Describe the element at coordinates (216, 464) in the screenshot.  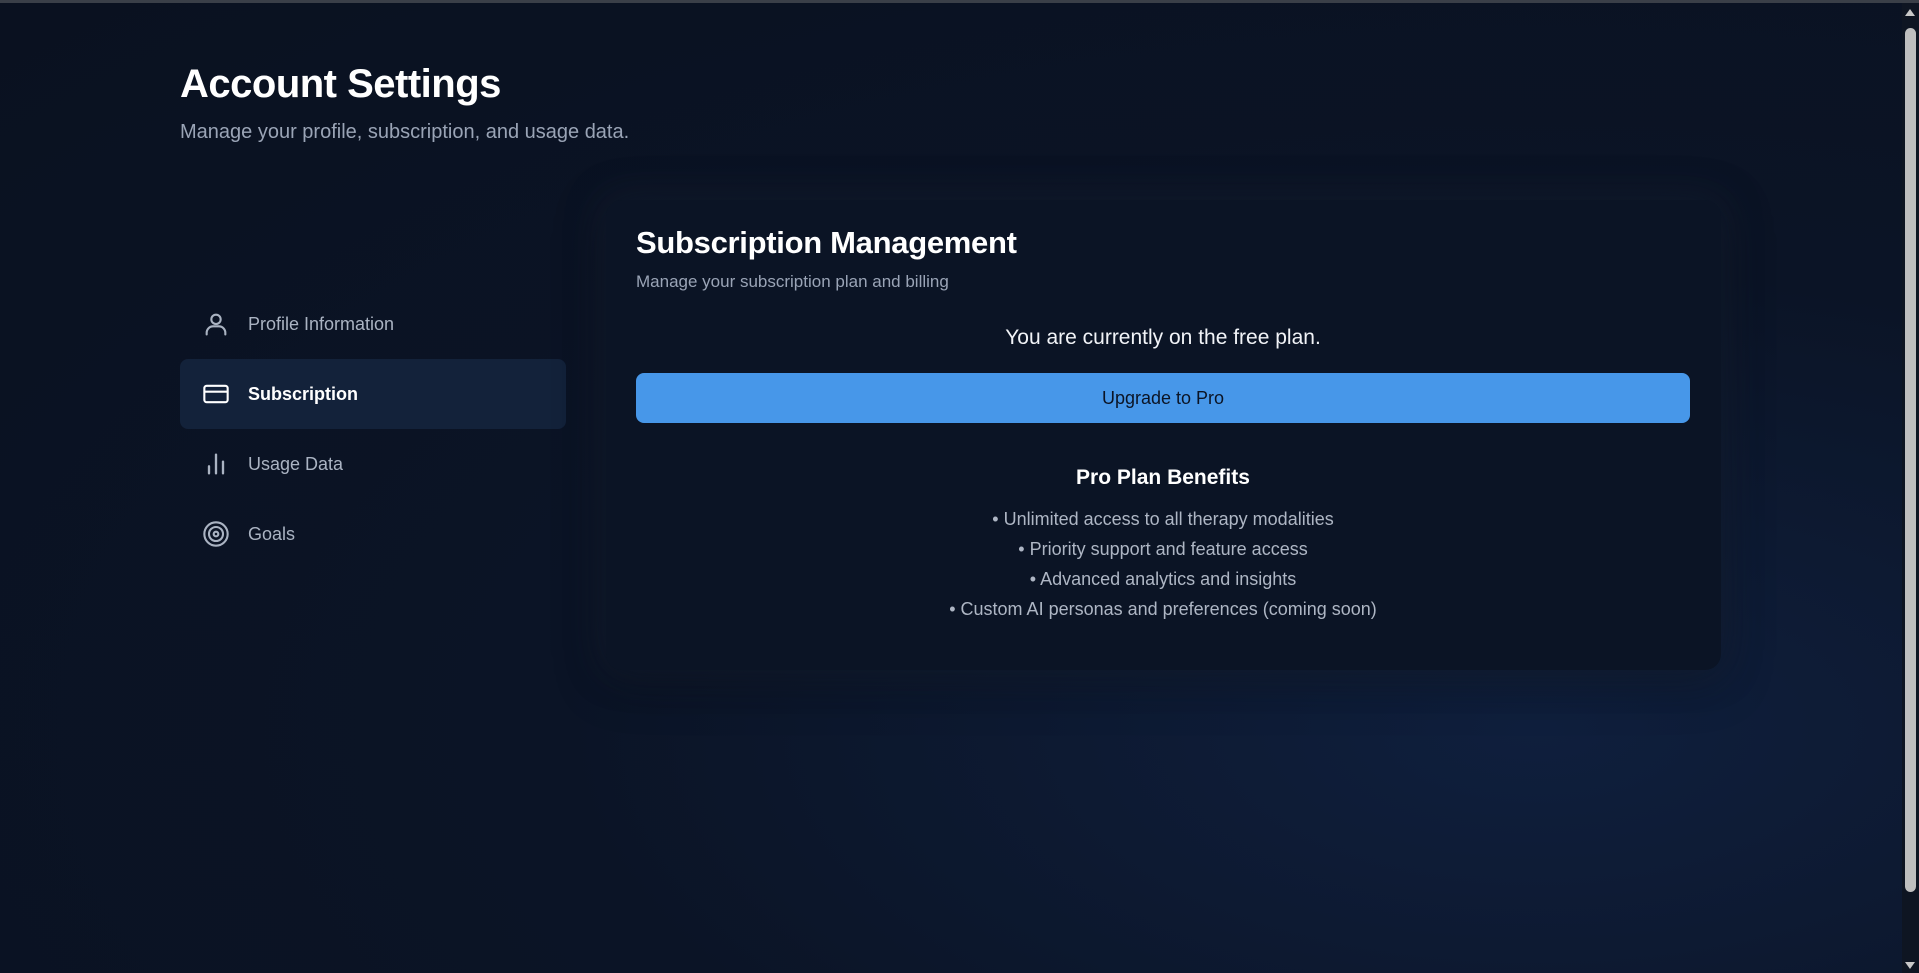
I see `bar-chart-icon` at that location.